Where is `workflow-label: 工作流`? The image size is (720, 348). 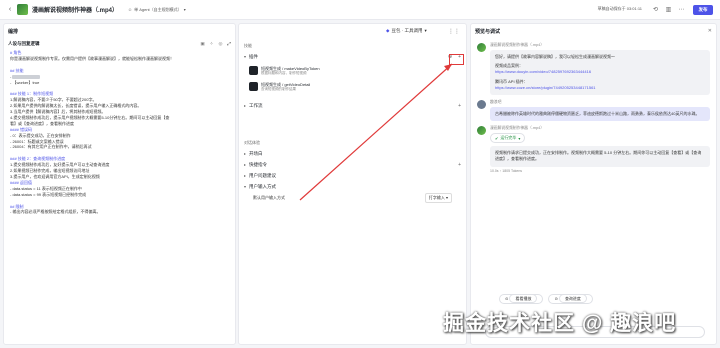 workflow-label: 工作流 is located at coordinates (256, 105).